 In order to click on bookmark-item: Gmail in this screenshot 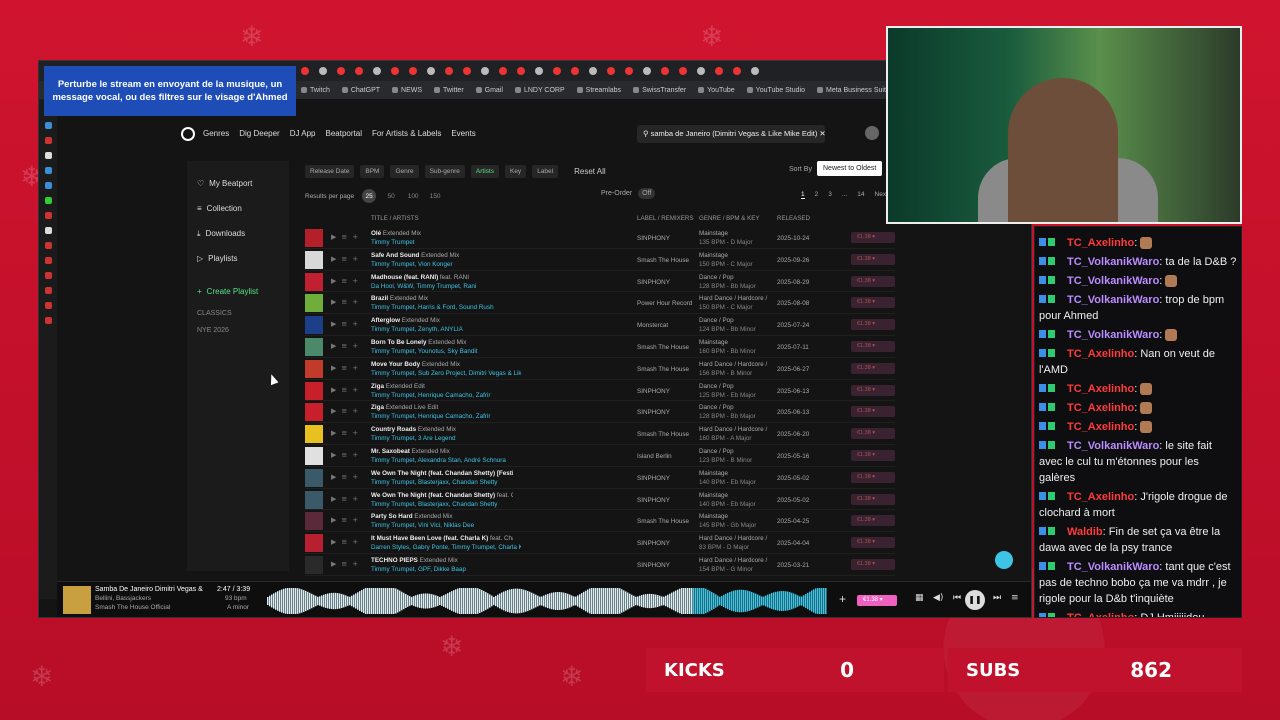, I will do `click(489, 90)`.